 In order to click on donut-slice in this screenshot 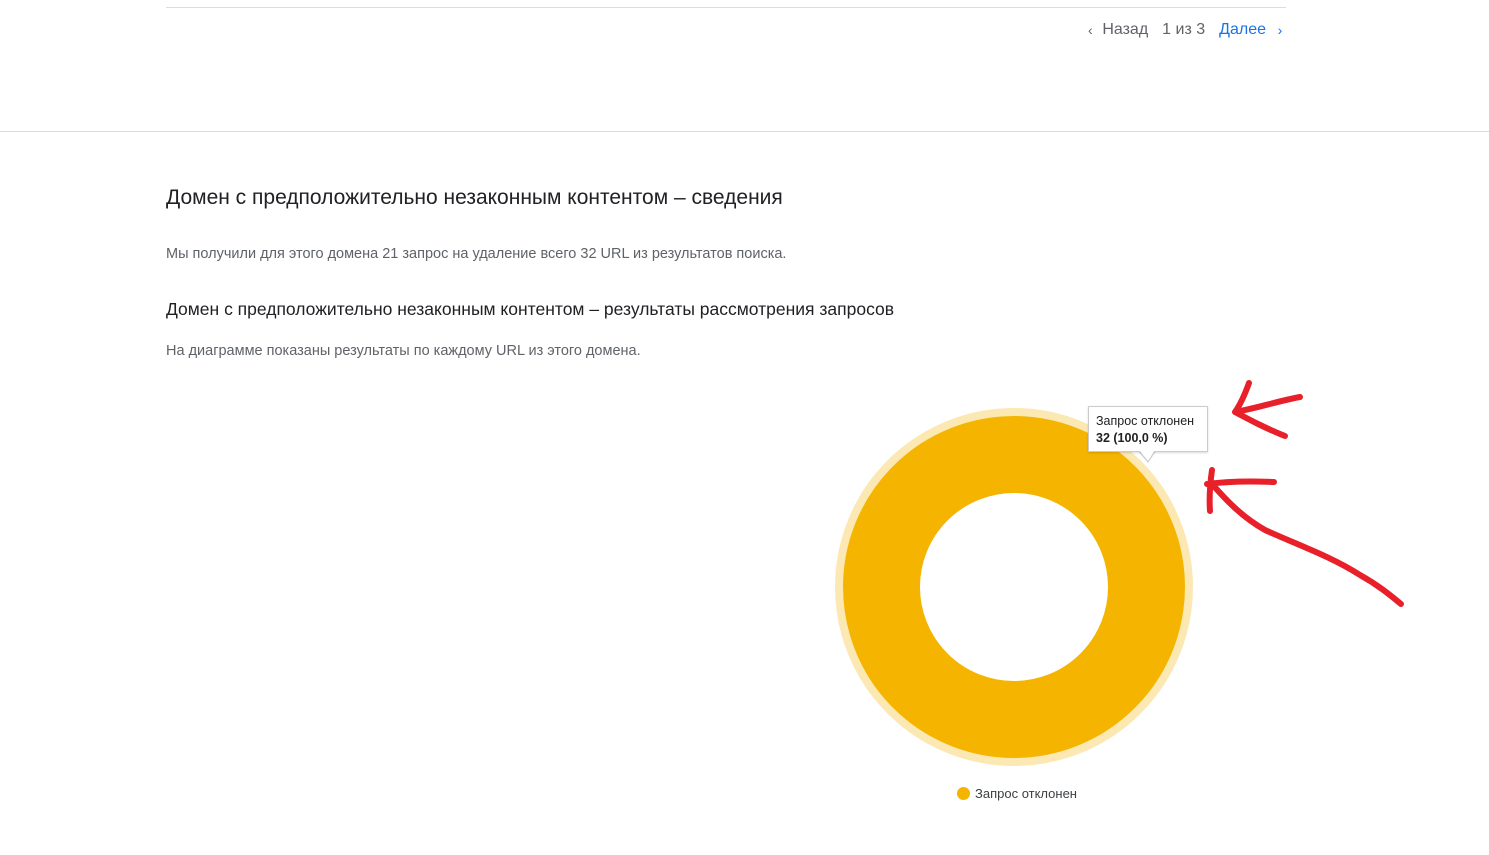, I will do `click(1014, 587)`.